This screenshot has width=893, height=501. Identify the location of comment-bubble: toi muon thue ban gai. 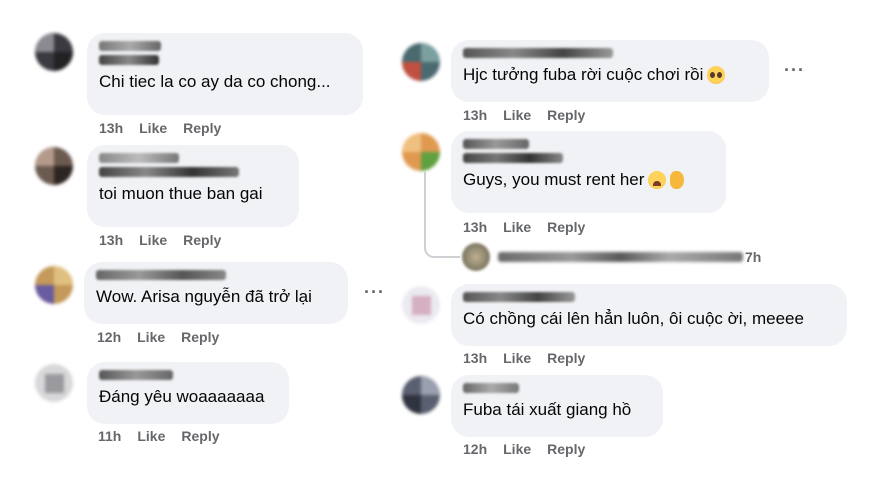
(193, 186).